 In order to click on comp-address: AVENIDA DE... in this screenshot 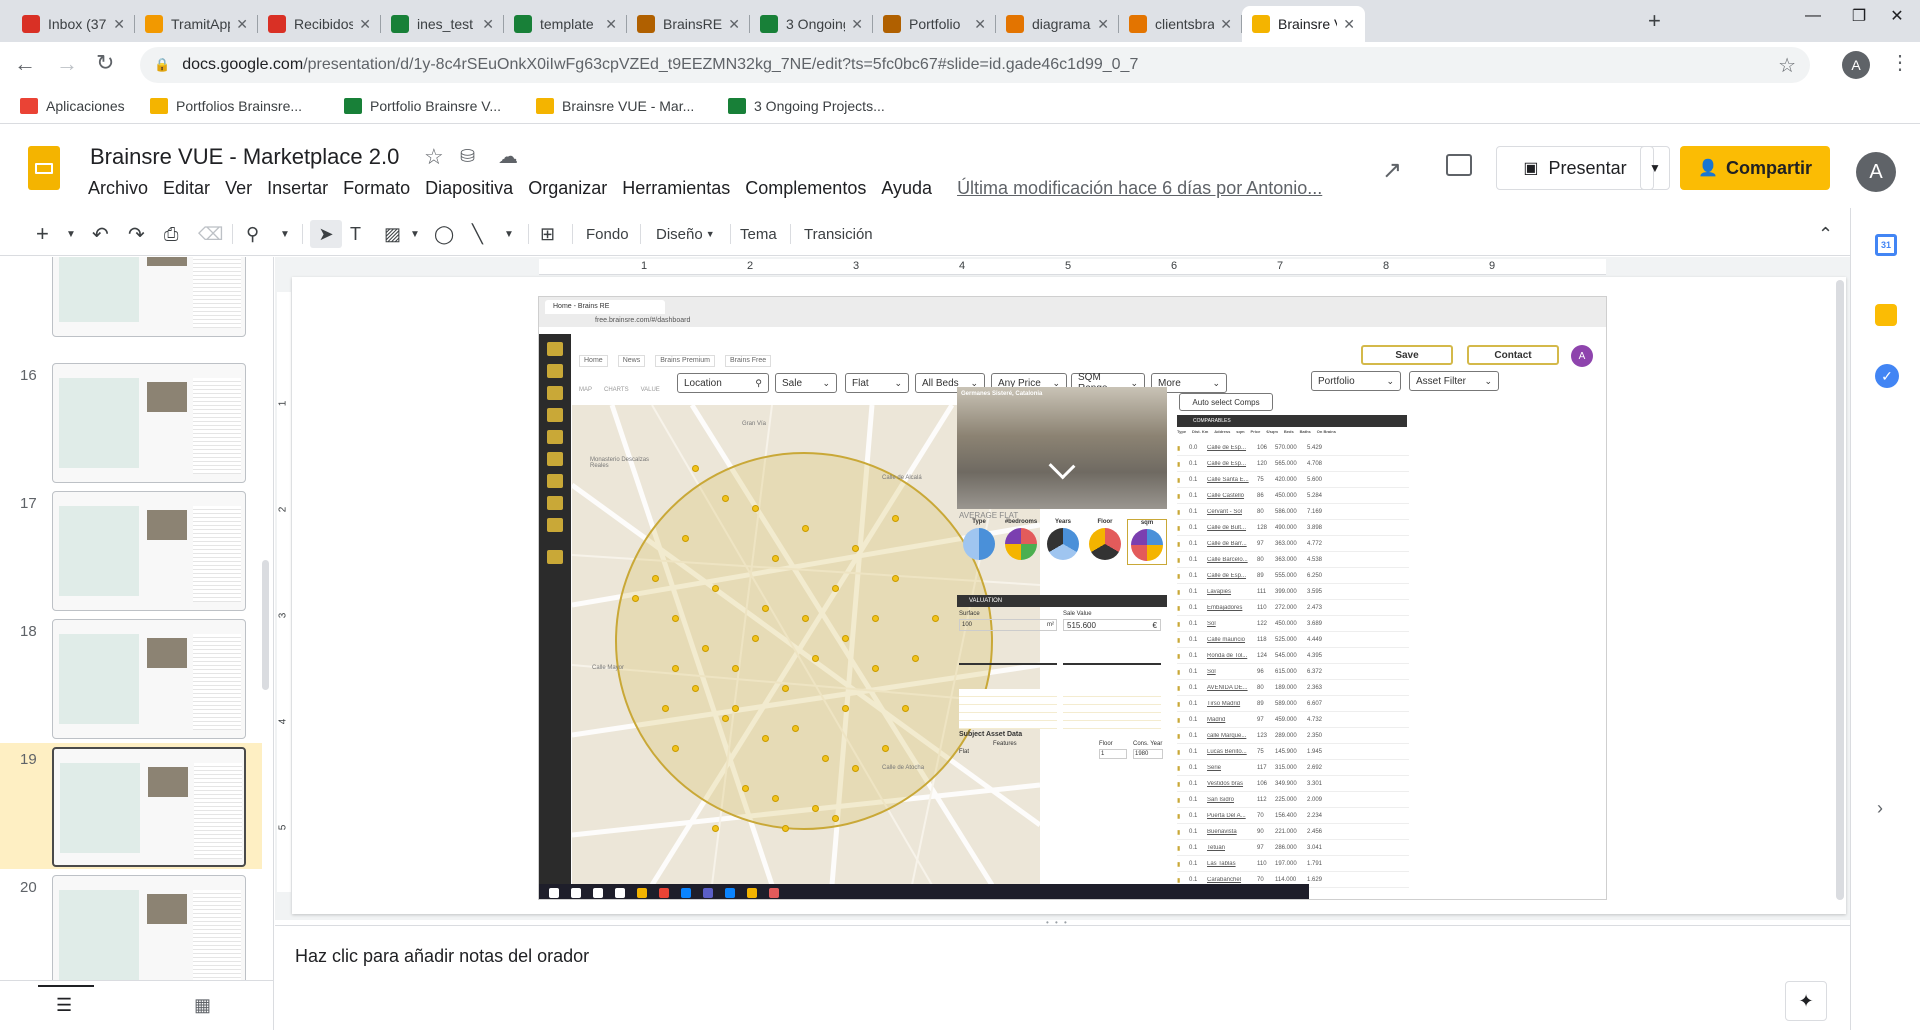, I will do `click(1230, 688)`.